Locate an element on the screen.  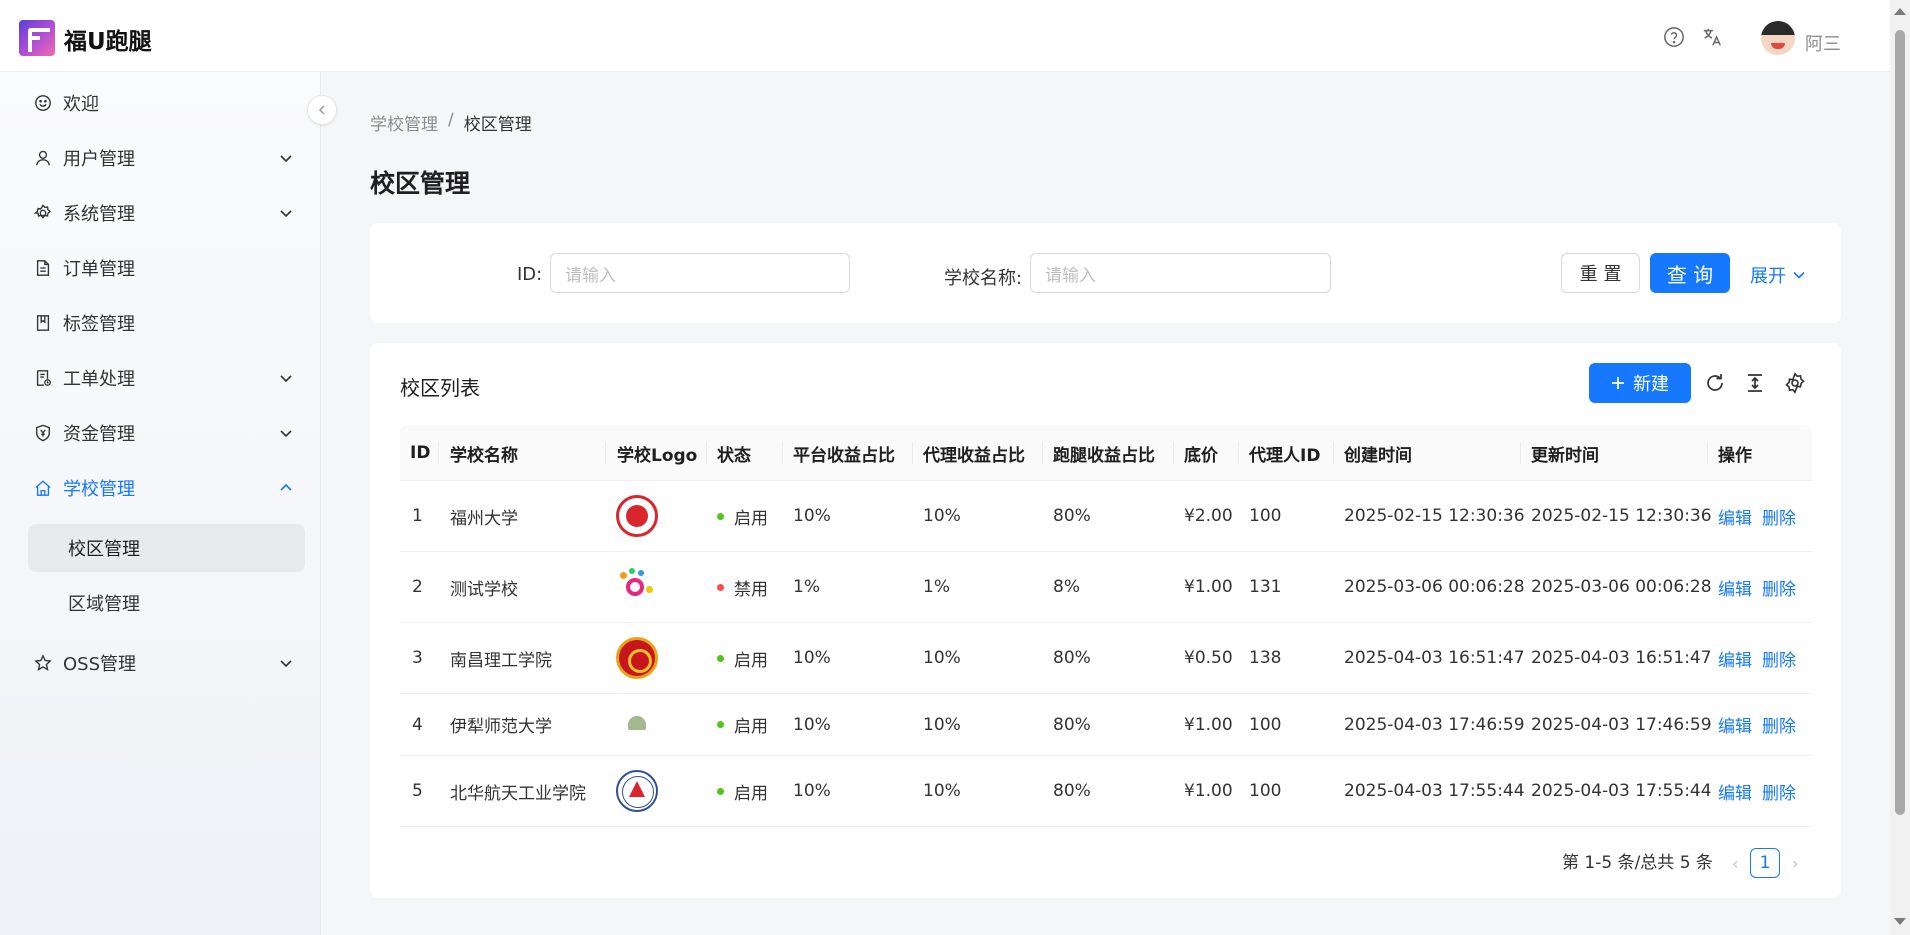
sidebar-item-label: OSS管理 is located at coordinates (100, 664).